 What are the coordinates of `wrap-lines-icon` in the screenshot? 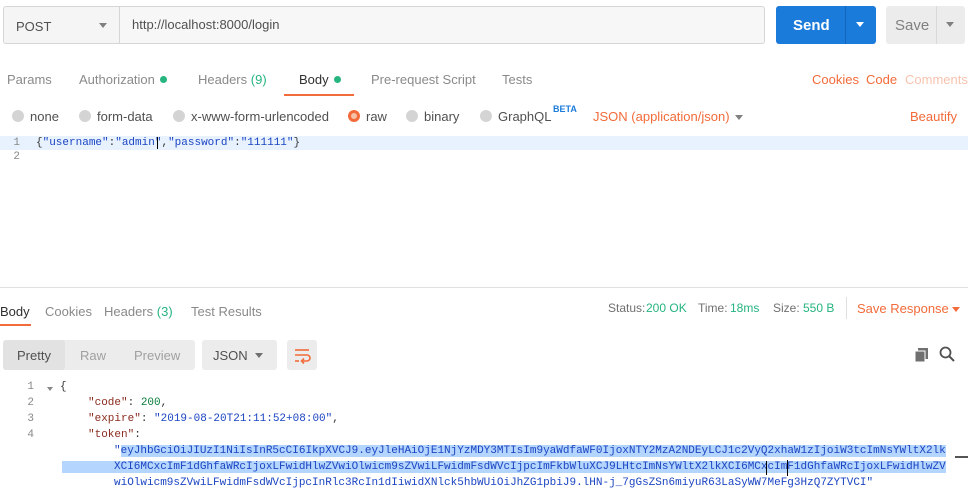 It's located at (303, 357).